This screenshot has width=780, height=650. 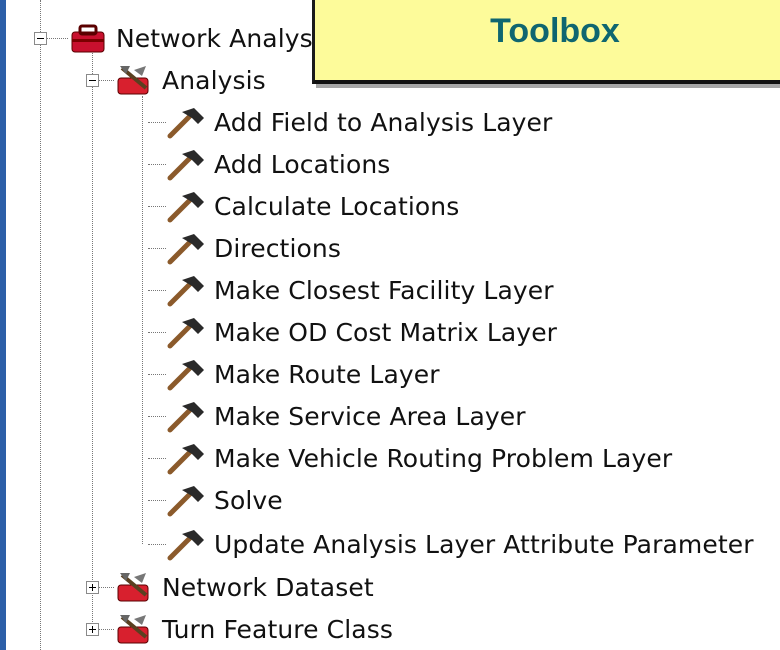 What do you see at coordinates (277, 248) in the screenshot?
I see `tool-label: Directions` at bounding box center [277, 248].